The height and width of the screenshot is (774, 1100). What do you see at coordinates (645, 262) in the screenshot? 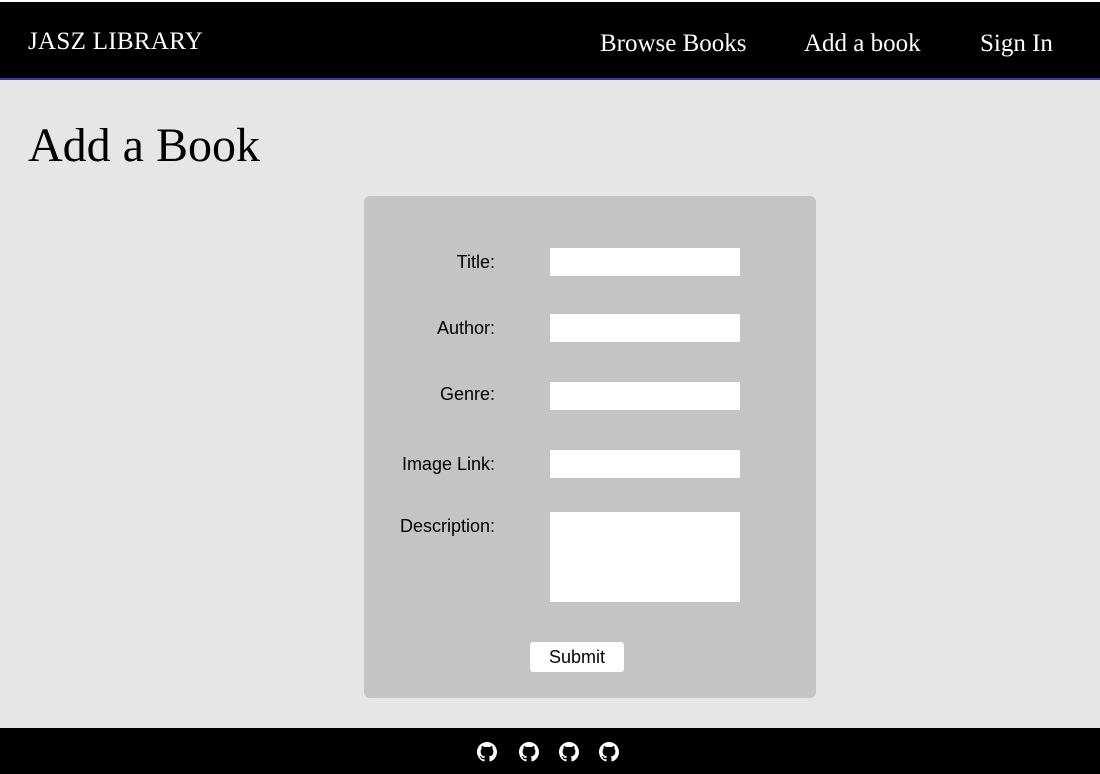
I see `title-input` at bounding box center [645, 262].